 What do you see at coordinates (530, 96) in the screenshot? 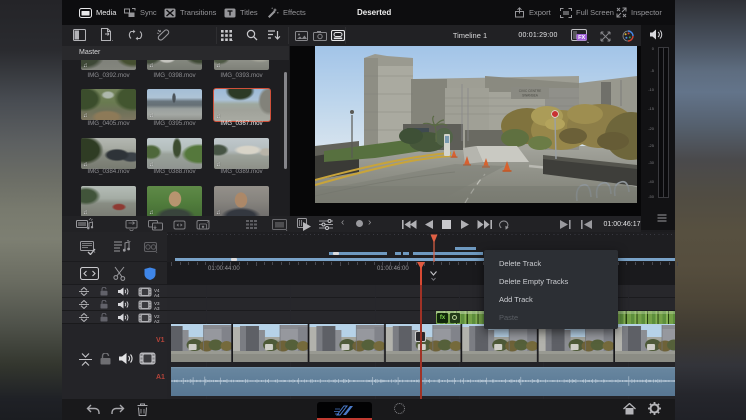
I see `svg-text: SWANSEA` at bounding box center [530, 96].